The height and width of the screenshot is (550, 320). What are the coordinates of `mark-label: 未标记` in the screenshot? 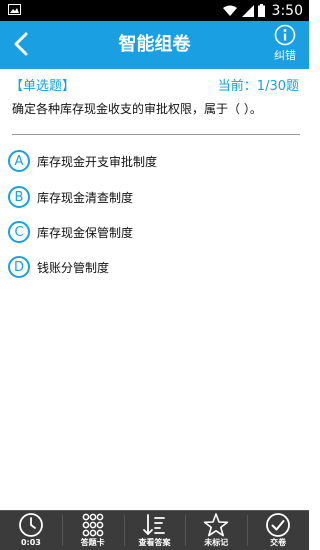 It's located at (216, 542).